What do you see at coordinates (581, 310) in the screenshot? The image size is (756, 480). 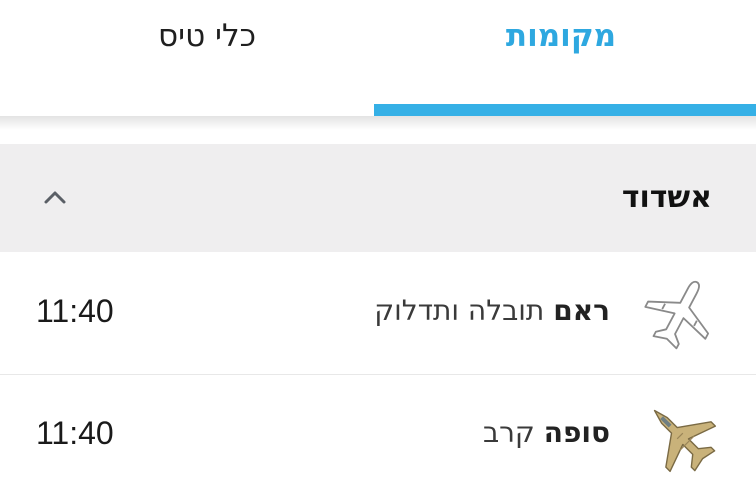 I see `aircraft-name: ראם` at bounding box center [581, 310].